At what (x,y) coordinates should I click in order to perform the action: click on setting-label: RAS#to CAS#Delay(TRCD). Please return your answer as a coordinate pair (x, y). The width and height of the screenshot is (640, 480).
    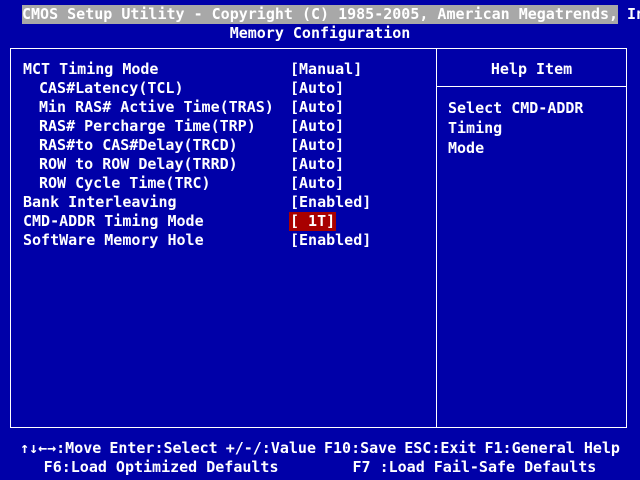
    Looking at the image, I should click on (138, 145).